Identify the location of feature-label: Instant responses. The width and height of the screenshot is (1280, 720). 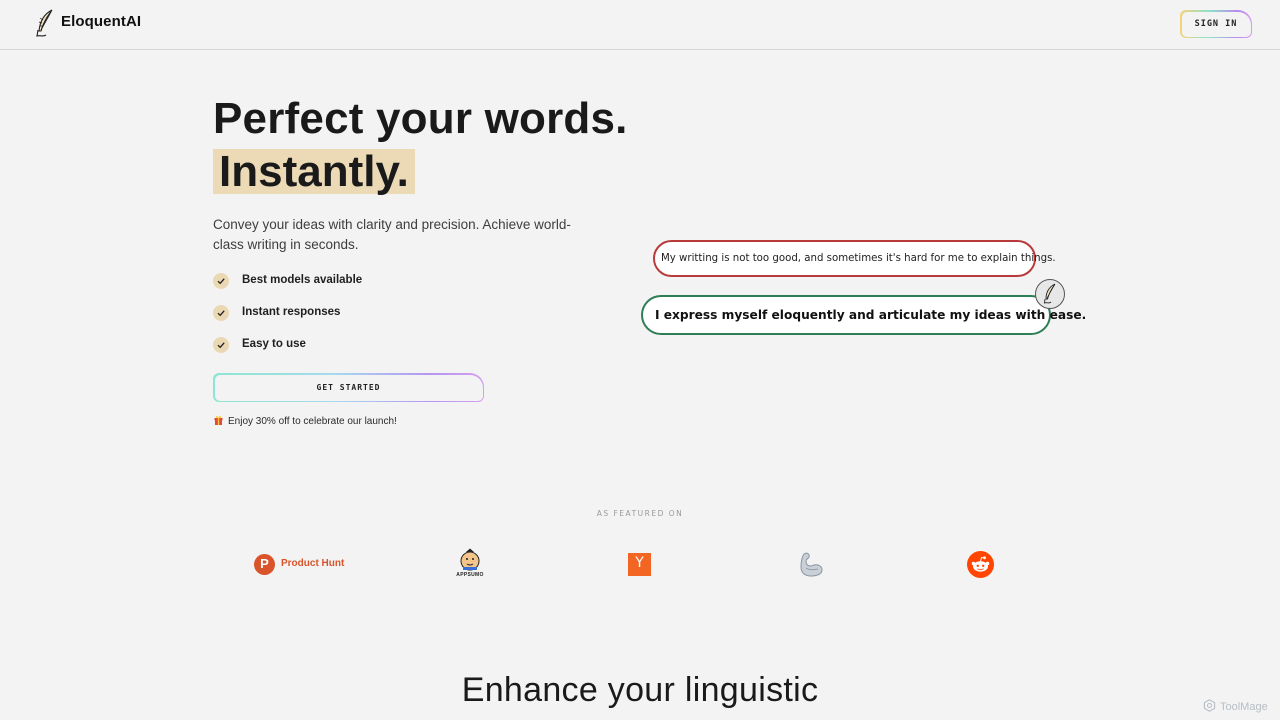
(291, 312).